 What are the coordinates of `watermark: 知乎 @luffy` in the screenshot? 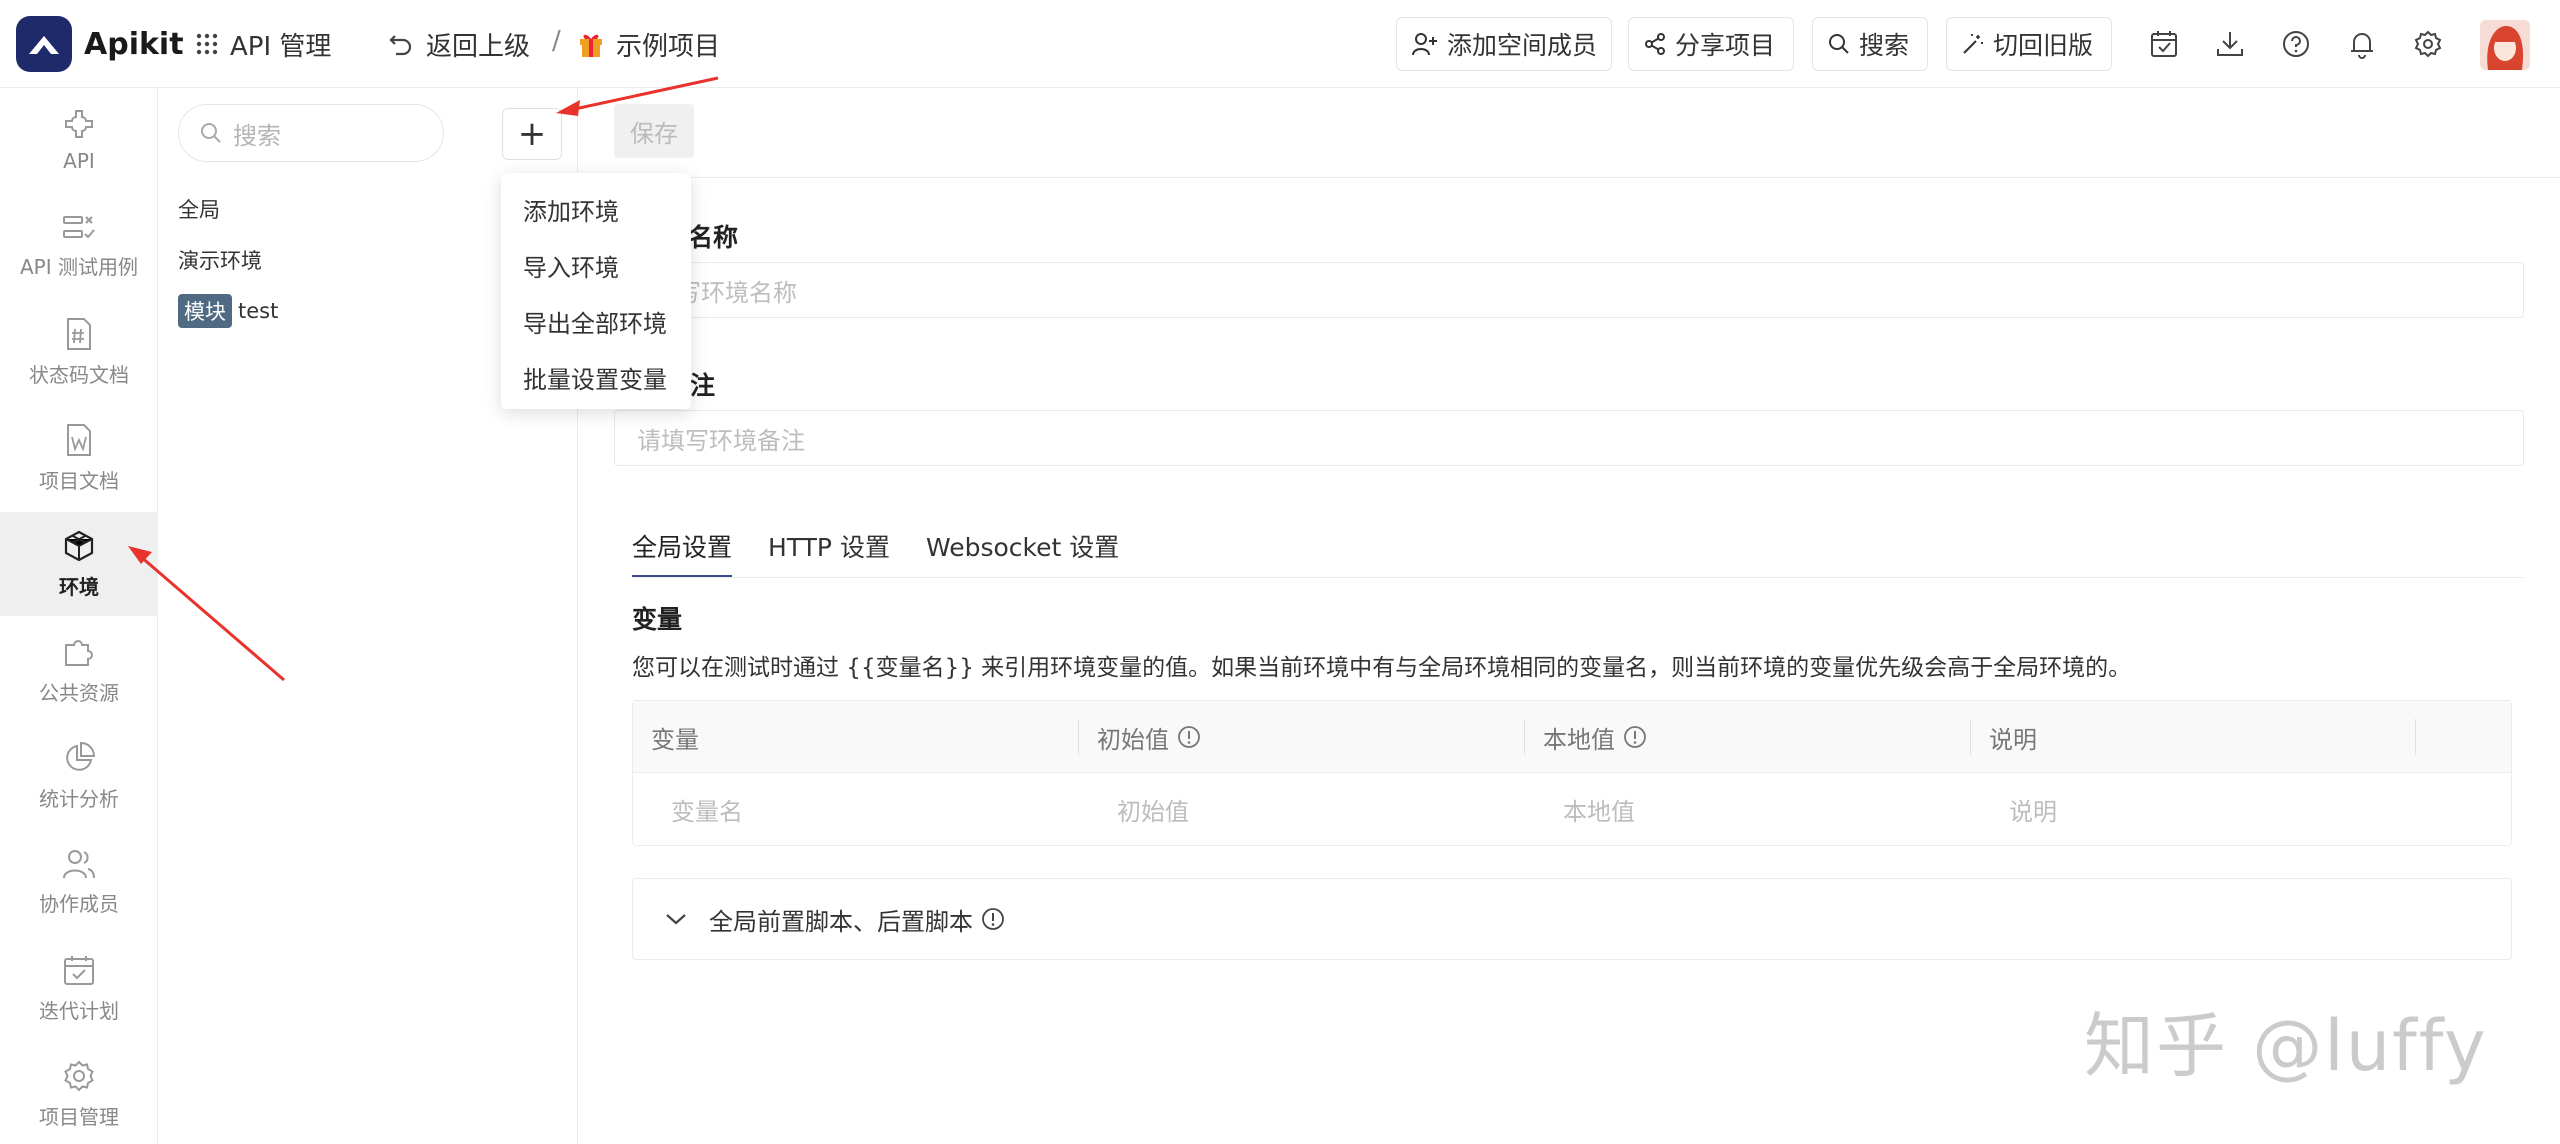 It's located at (2286, 1046).